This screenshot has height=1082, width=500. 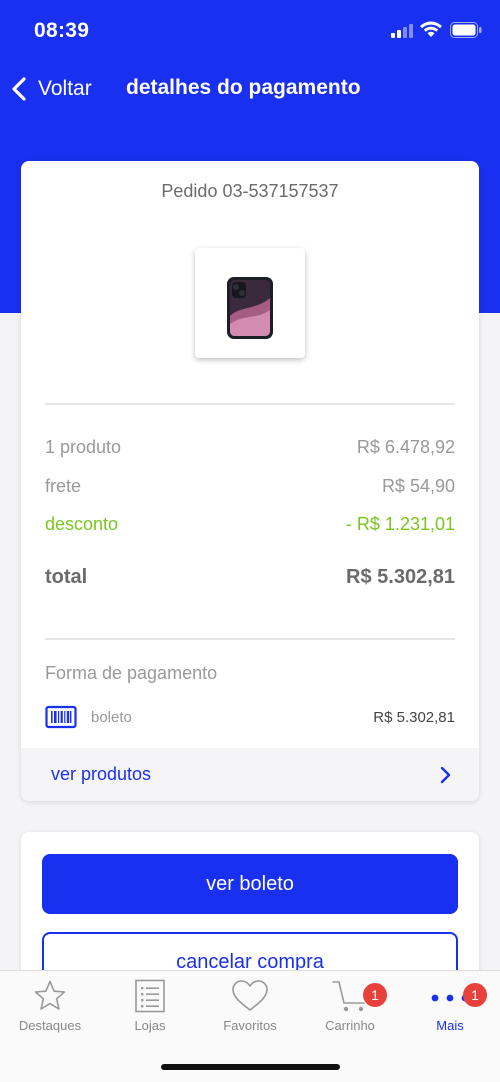 What do you see at coordinates (250, 884) in the screenshot?
I see `view-boleto-button: ver boleto` at bounding box center [250, 884].